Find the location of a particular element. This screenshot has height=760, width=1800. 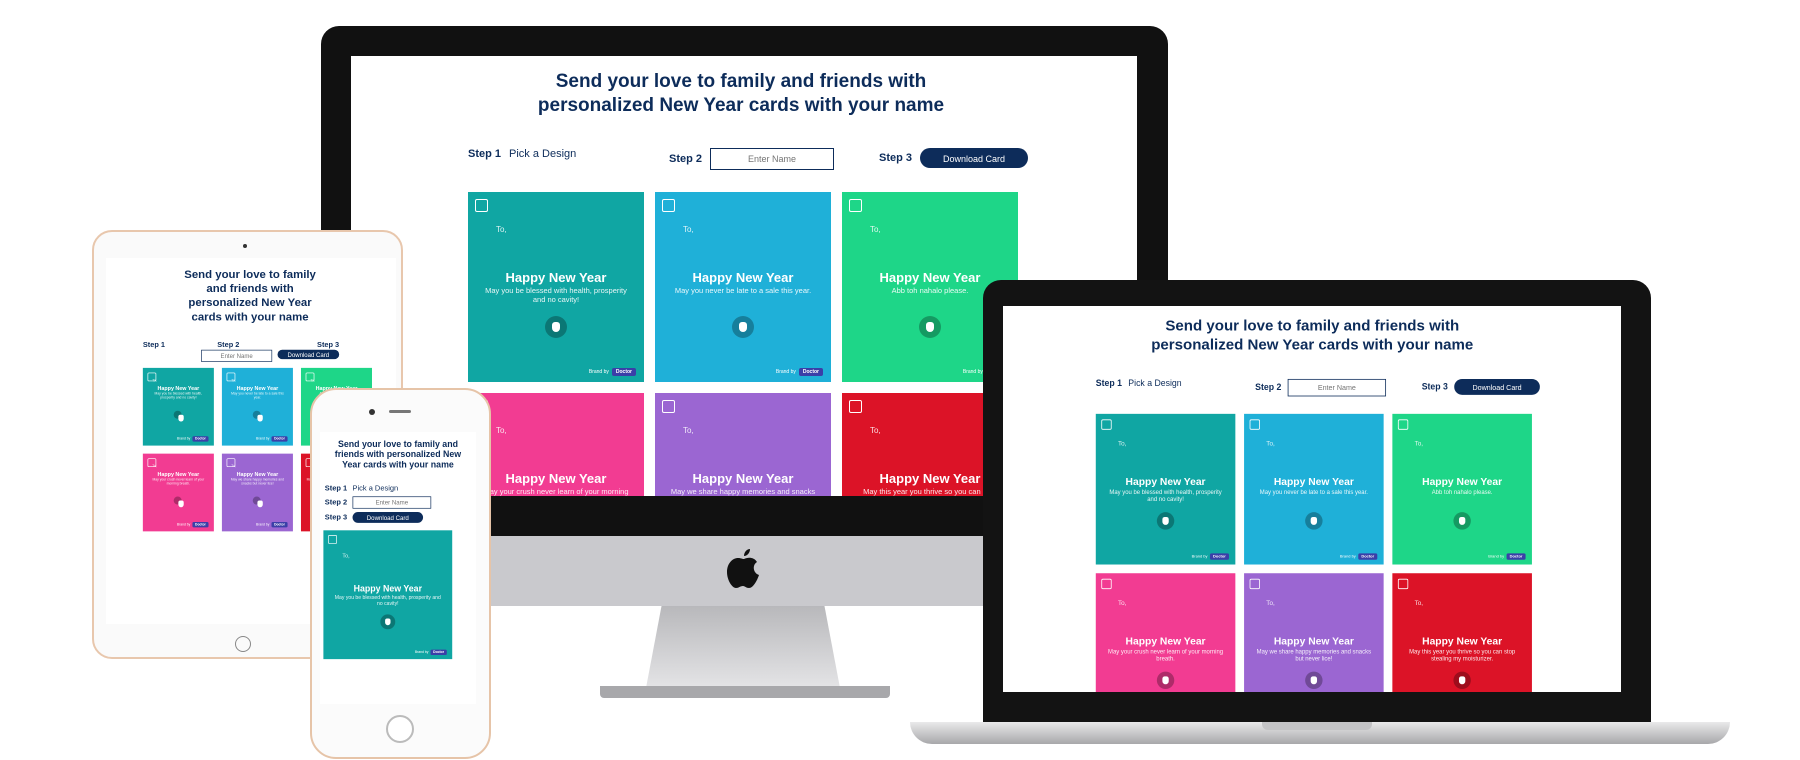

iphone-camera is located at coordinates (372, 412).